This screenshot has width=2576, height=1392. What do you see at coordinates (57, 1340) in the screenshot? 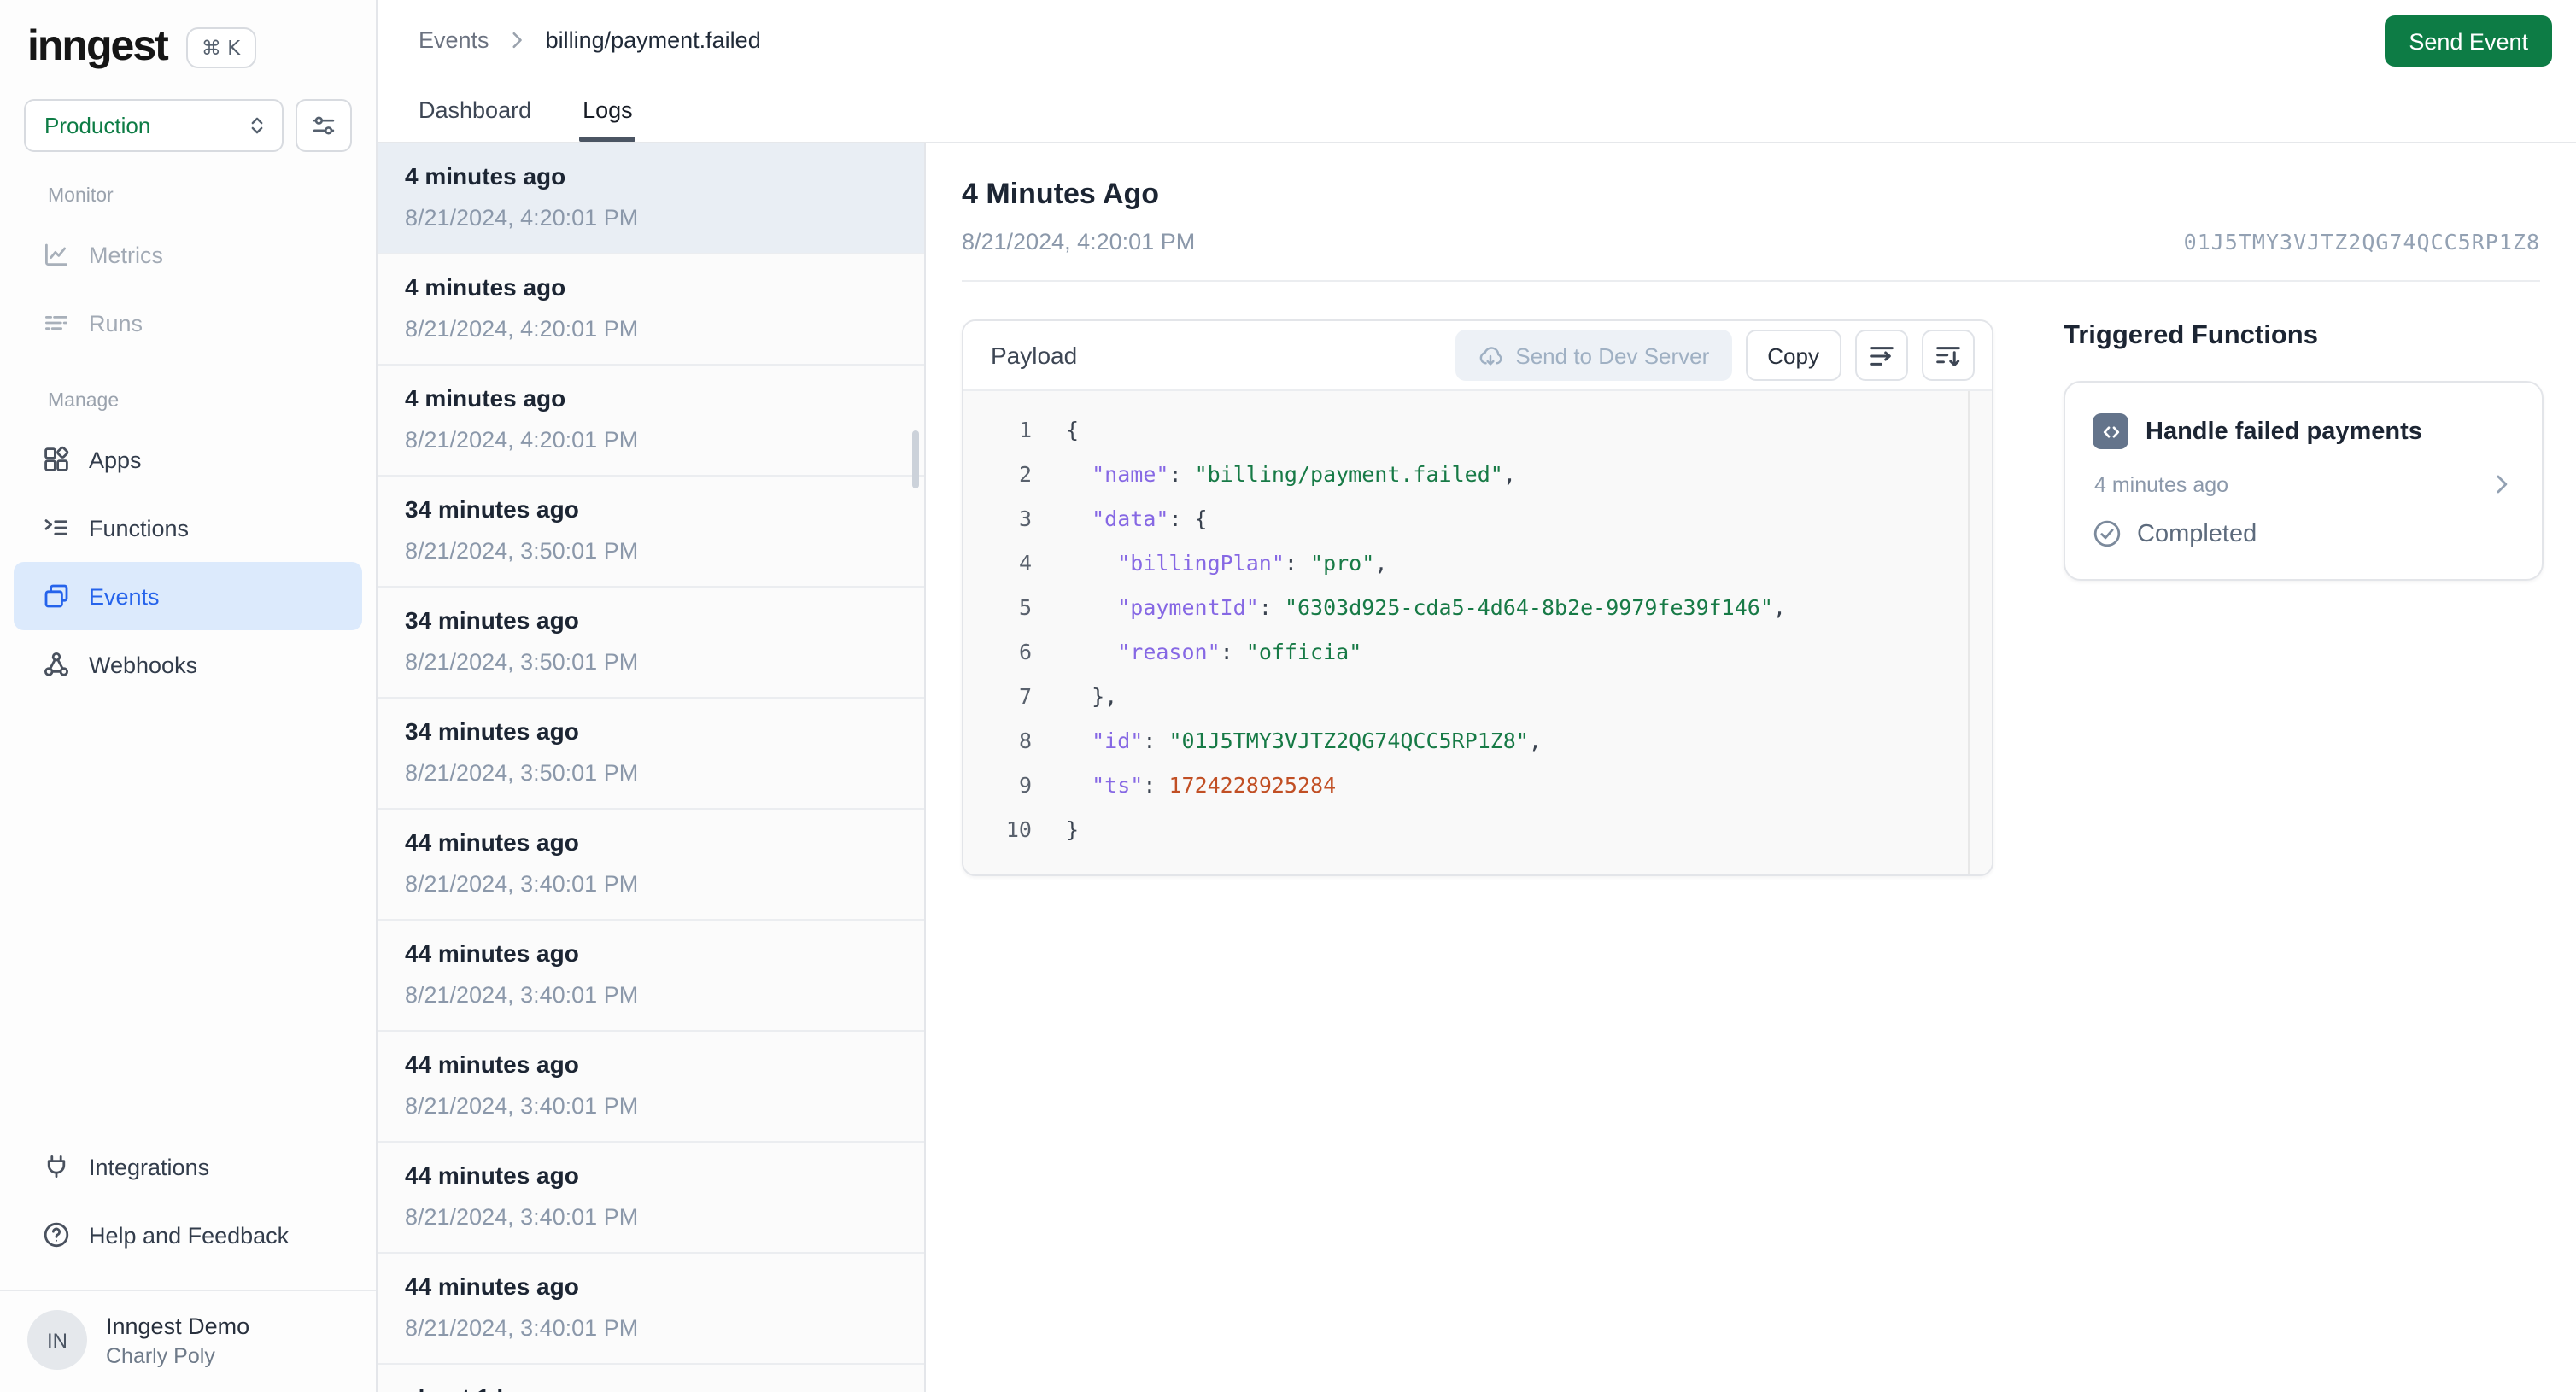
I see `avatar: IN` at bounding box center [57, 1340].